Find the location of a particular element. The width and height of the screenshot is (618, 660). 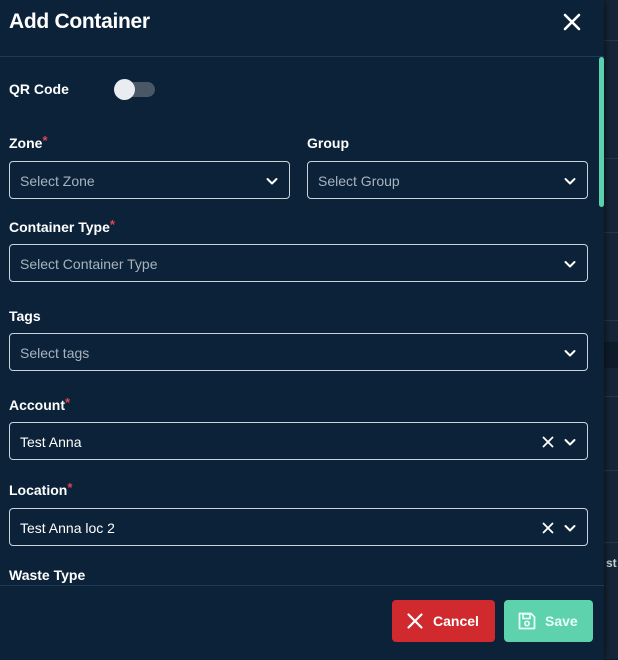

location-value: Test Anna loc 2 is located at coordinates (67, 528).